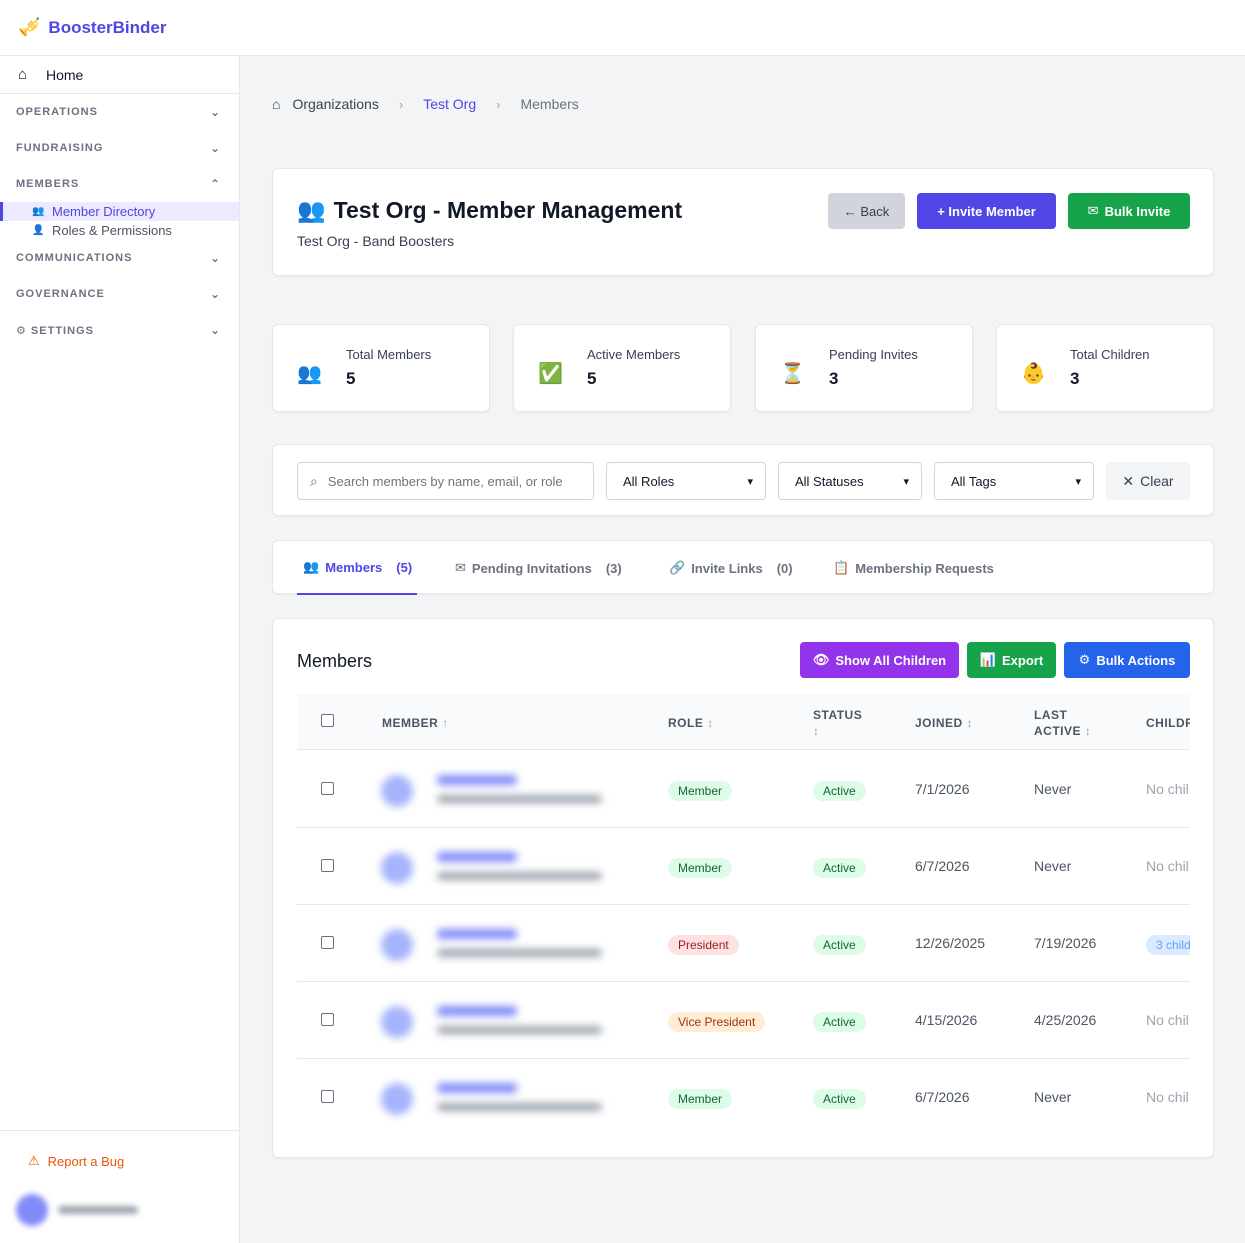 This screenshot has width=1245, height=1243. Describe the element at coordinates (1084, 659) in the screenshot. I see `gear-icon: ⚙` at that location.